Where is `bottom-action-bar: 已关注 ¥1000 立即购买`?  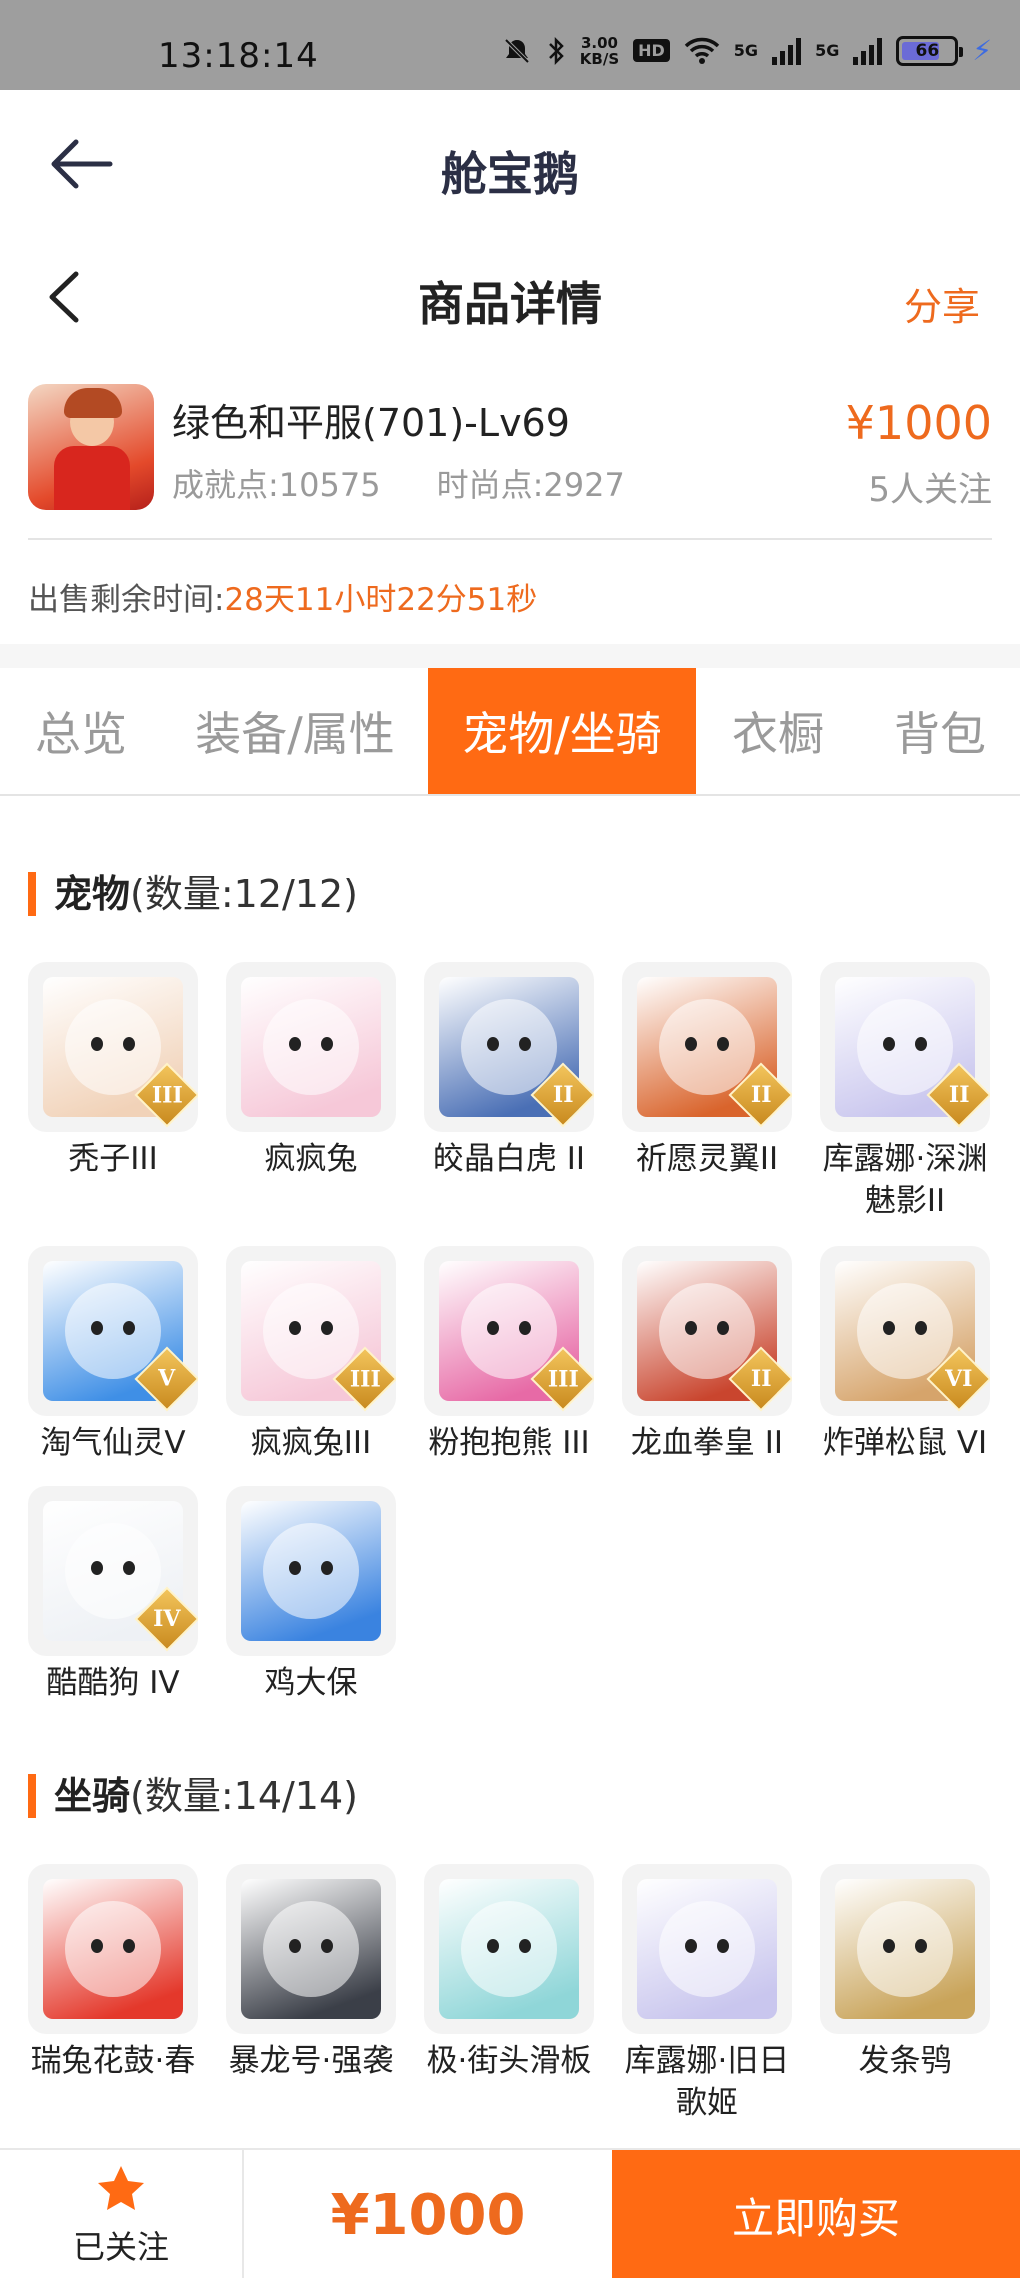
bottom-action-bar: 已关注 ¥1000 立即购买 is located at coordinates (510, 2213).